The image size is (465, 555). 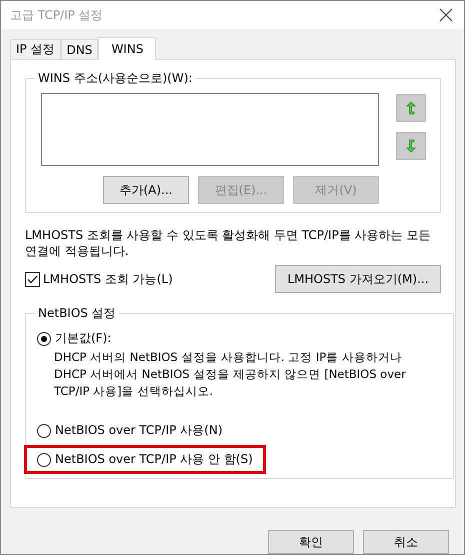 I want to click on checkbox-box, so click(x=32, y=279).